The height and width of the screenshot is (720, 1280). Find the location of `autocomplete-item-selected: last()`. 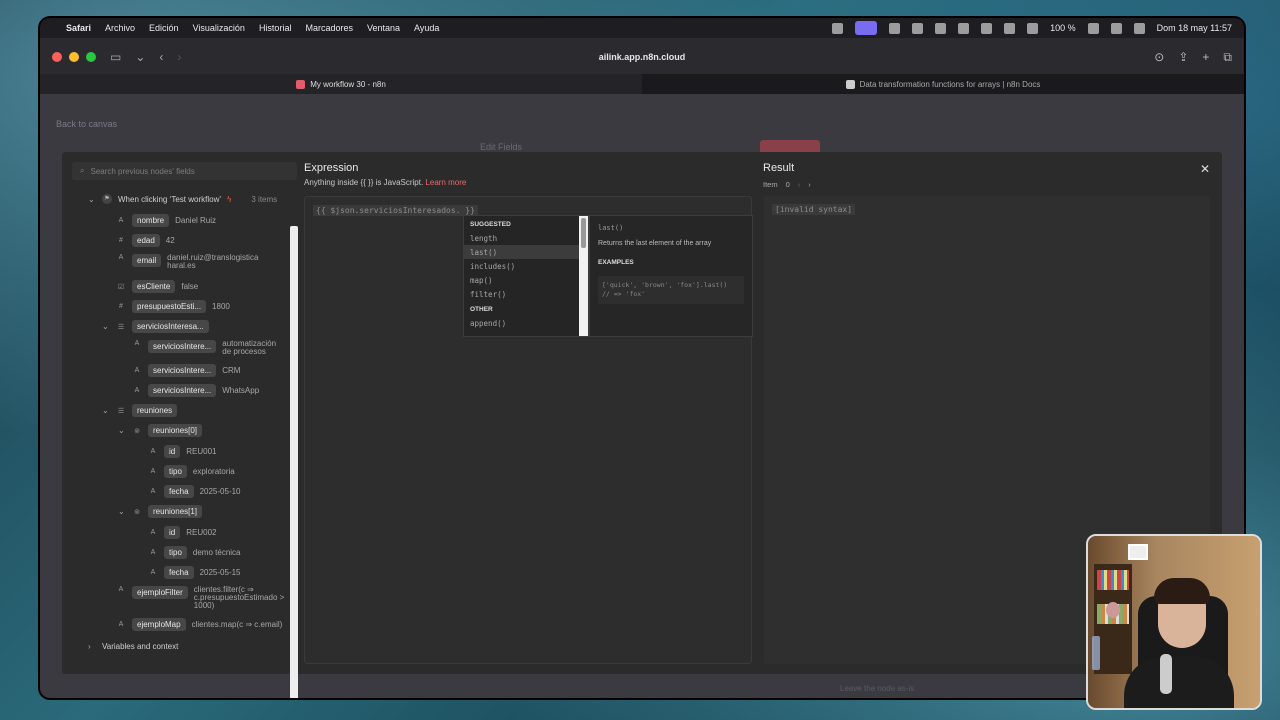

autocomplete-item-selected: last() is located at coordinates (526, 252).